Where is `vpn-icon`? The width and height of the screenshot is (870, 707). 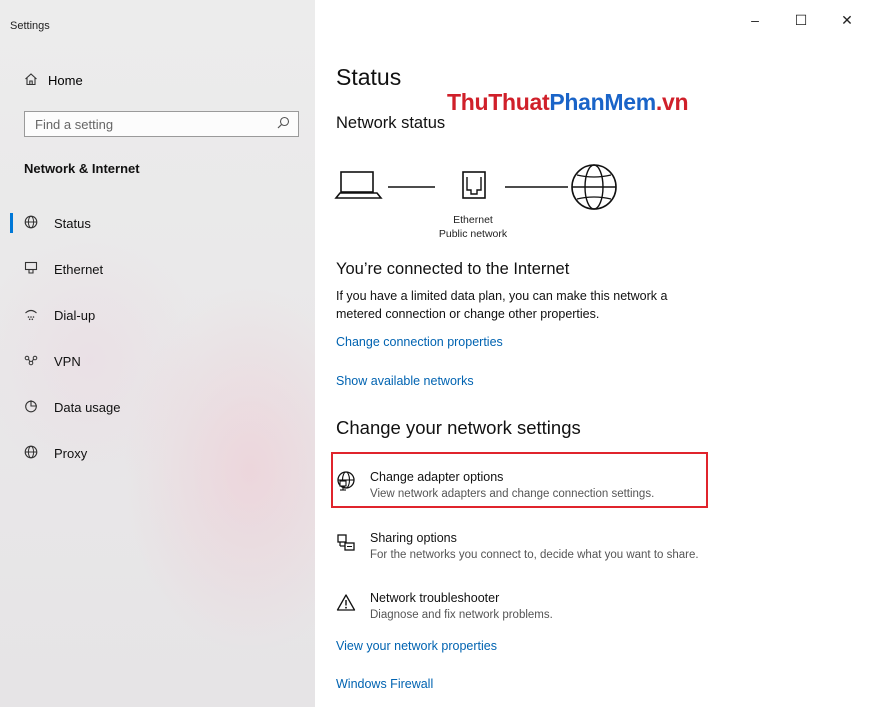 vpn-icon is located at coordinates (39, 361).